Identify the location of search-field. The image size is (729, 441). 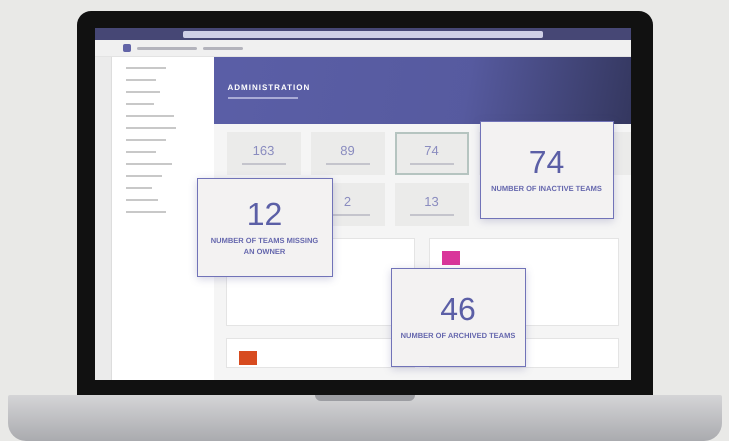
(362, 34).